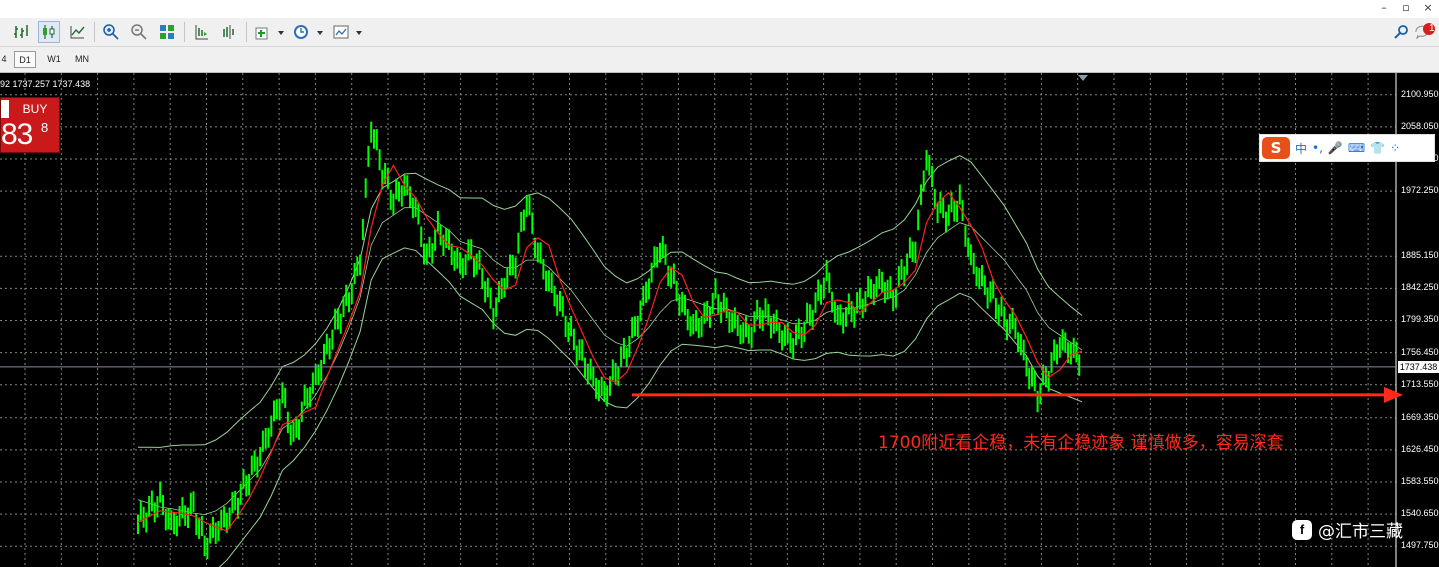  I want to click on chart-shift-icon, so click(229, 32).